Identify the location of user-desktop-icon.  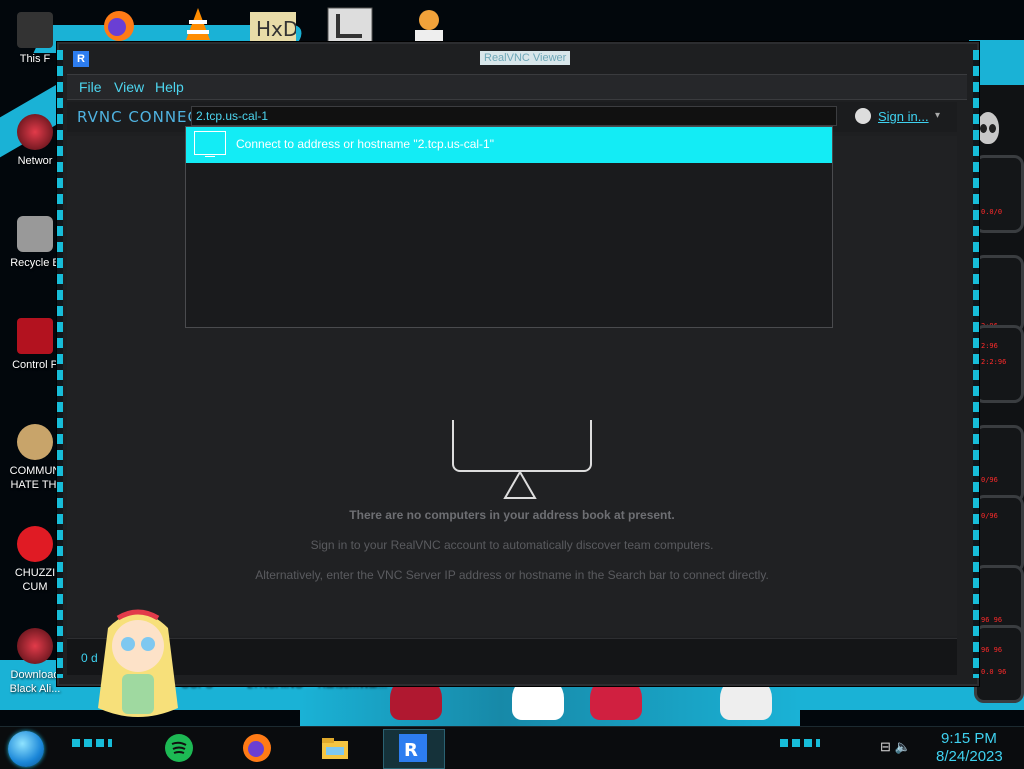
(429, 24).